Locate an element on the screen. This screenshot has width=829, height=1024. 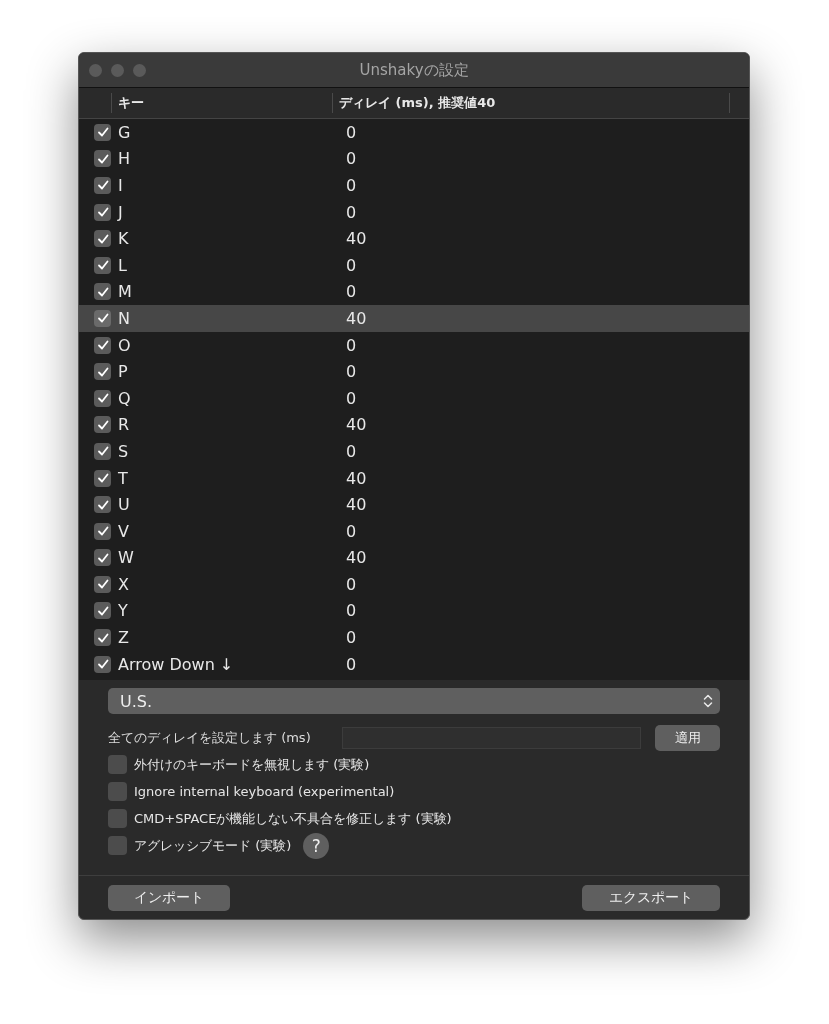
key-cell-text: N is located at coordinates (124, 318).